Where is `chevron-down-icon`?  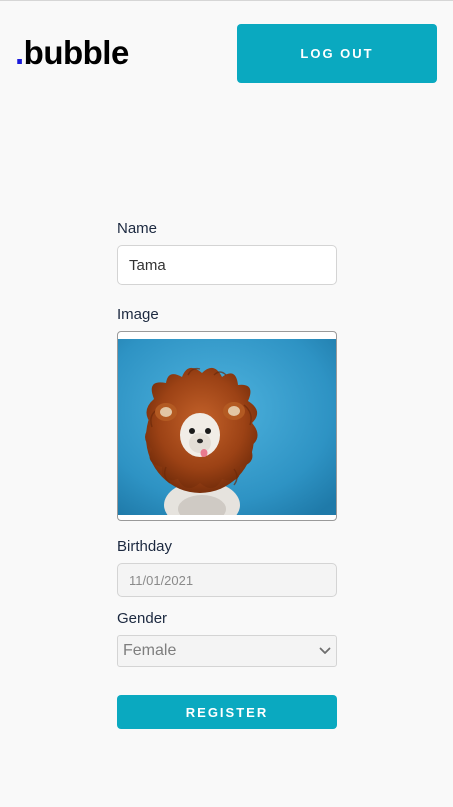
chevron-down-icon is located at coordinates (325, 651).